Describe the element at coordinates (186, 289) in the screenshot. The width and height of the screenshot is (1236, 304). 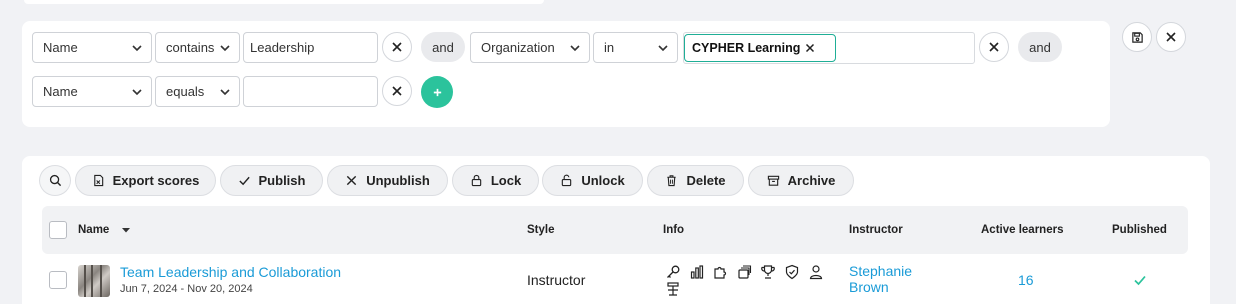
I see `course-date-range: Jun 7, 2024 - Nov 20, 2024` at that location.